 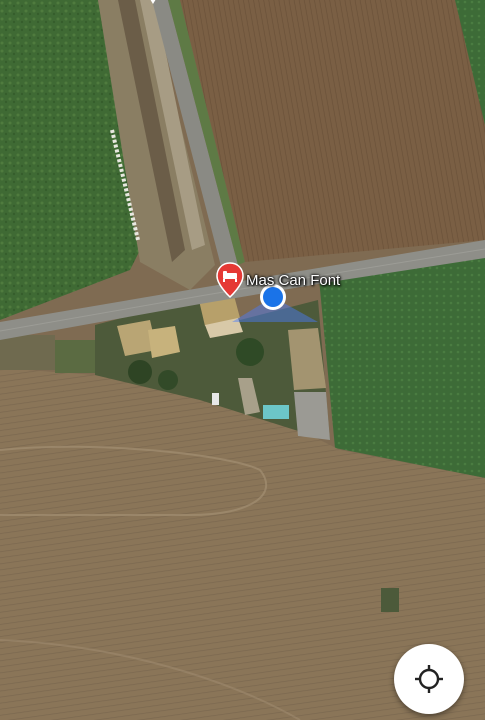 I want to click on blue-dot-icon, so click(x=273, y=297).